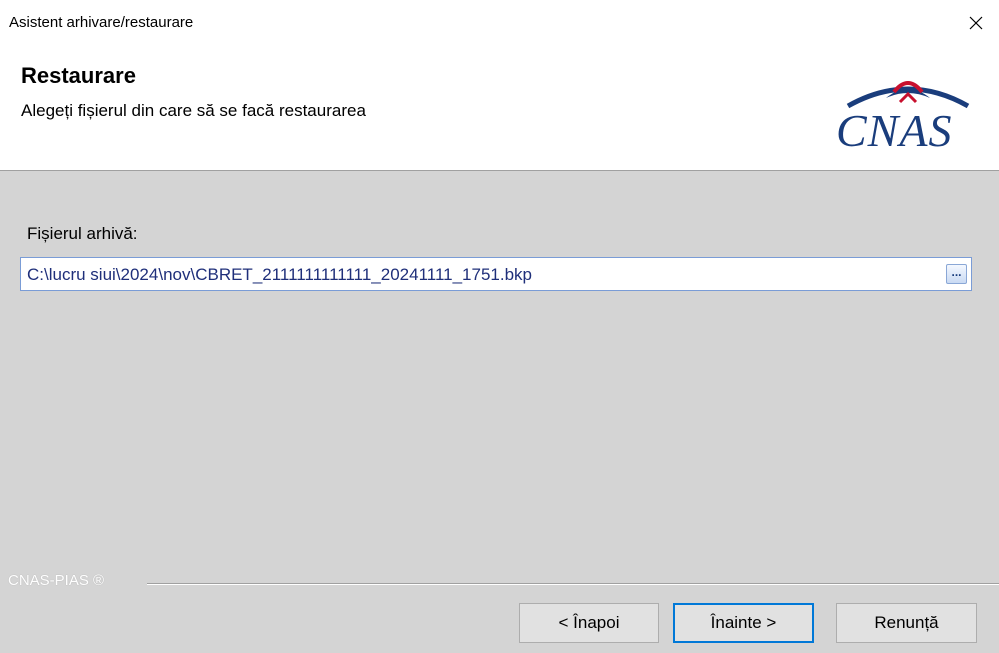 The width and height of the screenshot is (999, 653). I want to click on close-button, so click(976, 23).